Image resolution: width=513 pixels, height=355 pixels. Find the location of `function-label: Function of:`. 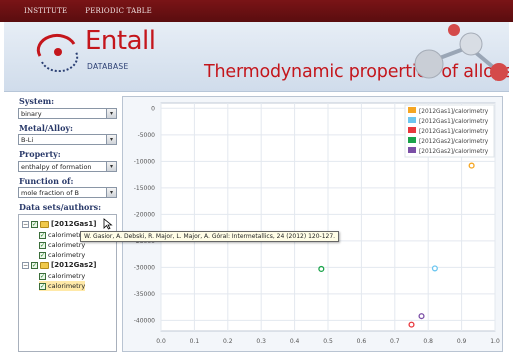

function-label: Function of: is located at coordinates (46, 181).